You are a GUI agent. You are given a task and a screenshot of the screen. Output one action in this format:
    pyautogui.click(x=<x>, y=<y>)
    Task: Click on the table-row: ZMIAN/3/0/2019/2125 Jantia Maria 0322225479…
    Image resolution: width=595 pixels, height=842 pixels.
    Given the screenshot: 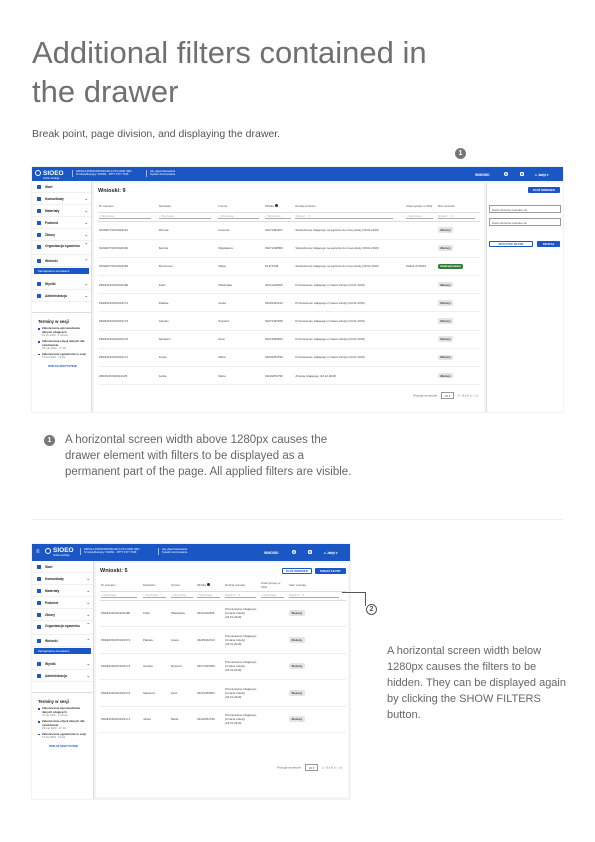 What is the action you would take?
    pyautogui.click(x=289, y=376)
    